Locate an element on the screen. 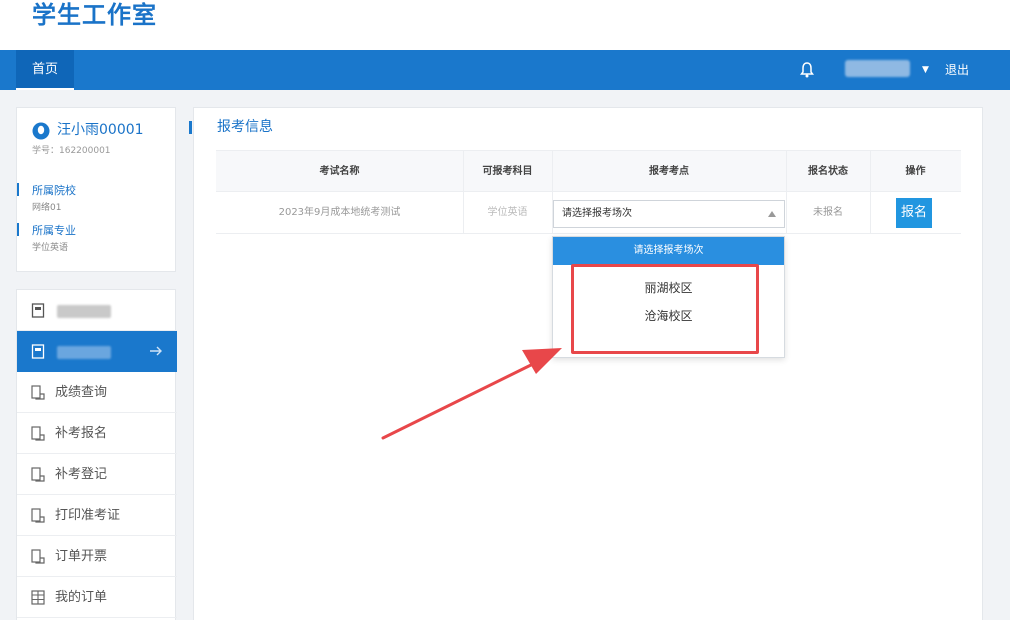 This screenshot has width=1010, height=620. table-header-row: 考试名称 可报考科目 报考考点 报名状态 操作 is located at coordinates (588, 171).